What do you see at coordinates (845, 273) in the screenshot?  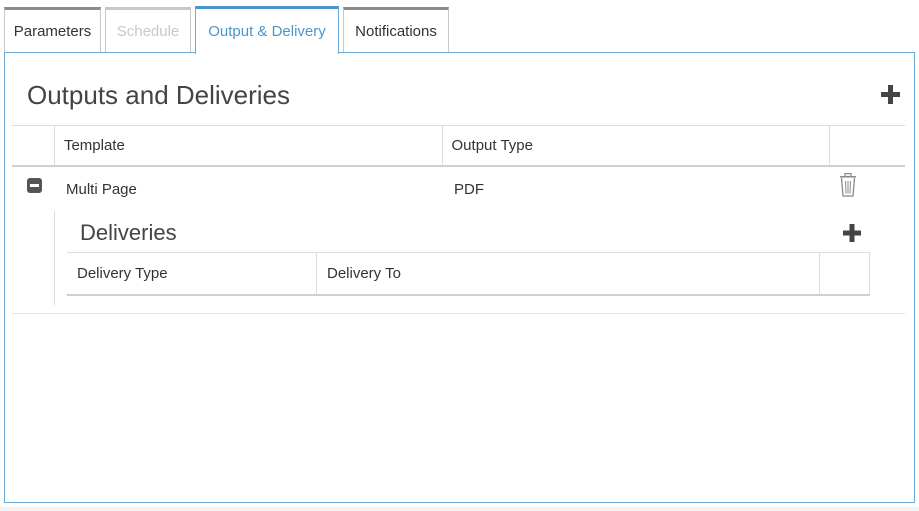 I see `deliveries-header-actions` at bounding box center [845, 273].